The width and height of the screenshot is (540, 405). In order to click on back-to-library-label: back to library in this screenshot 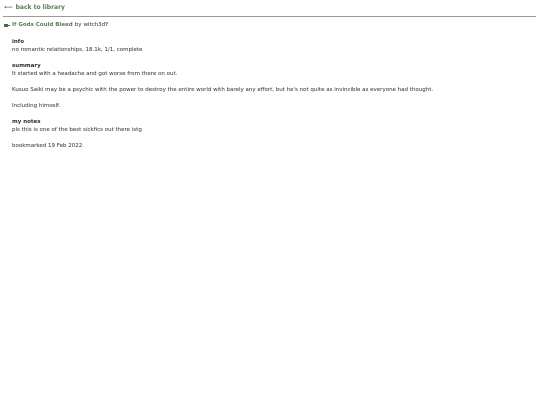, I will do `click(40, 7)`.